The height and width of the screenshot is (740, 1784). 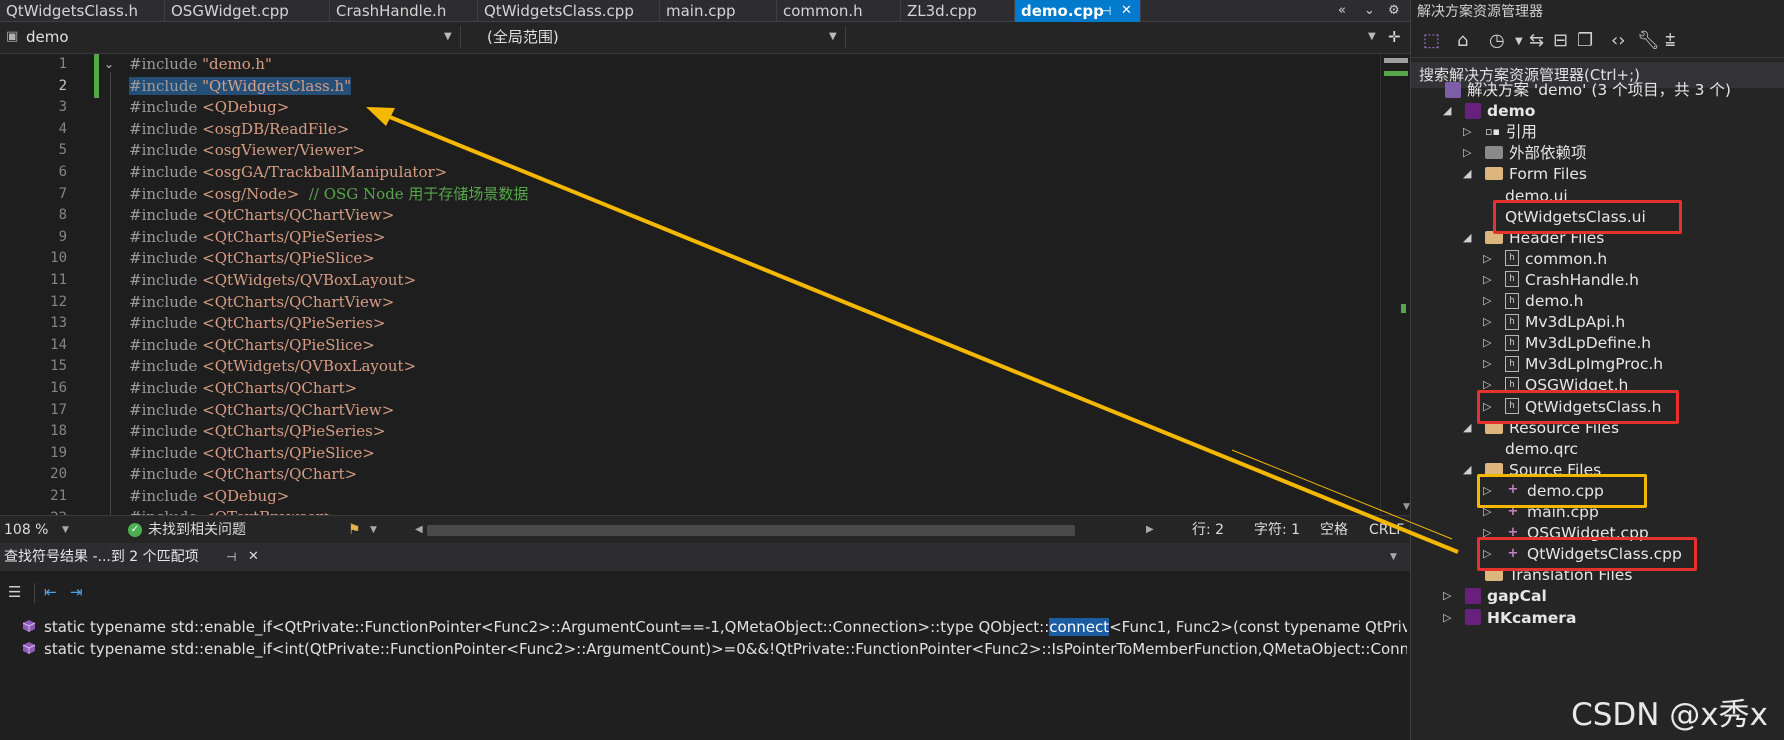 I want to click on arrowhead-icon, so click(x=380, y=116).